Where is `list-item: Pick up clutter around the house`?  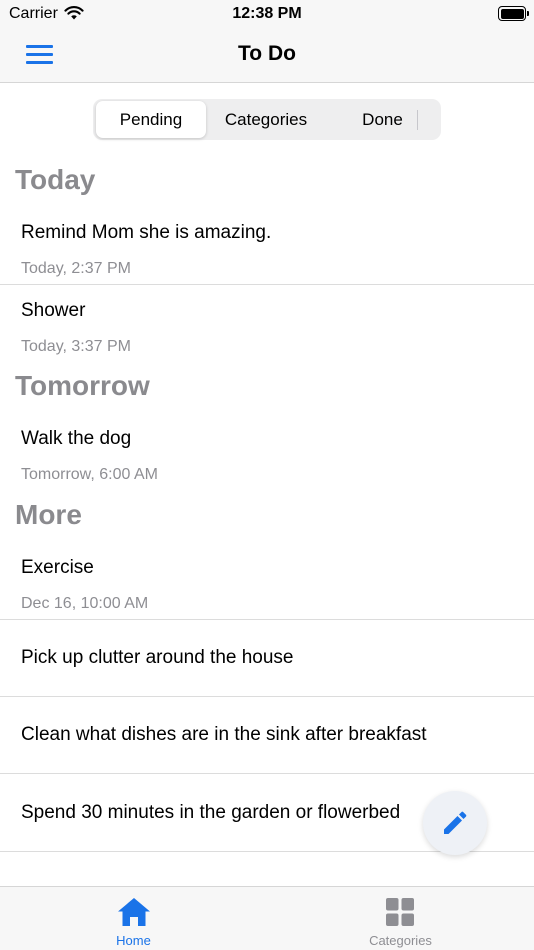
list-item: Pick up clutter around the house is located at coordinates (267, 658).